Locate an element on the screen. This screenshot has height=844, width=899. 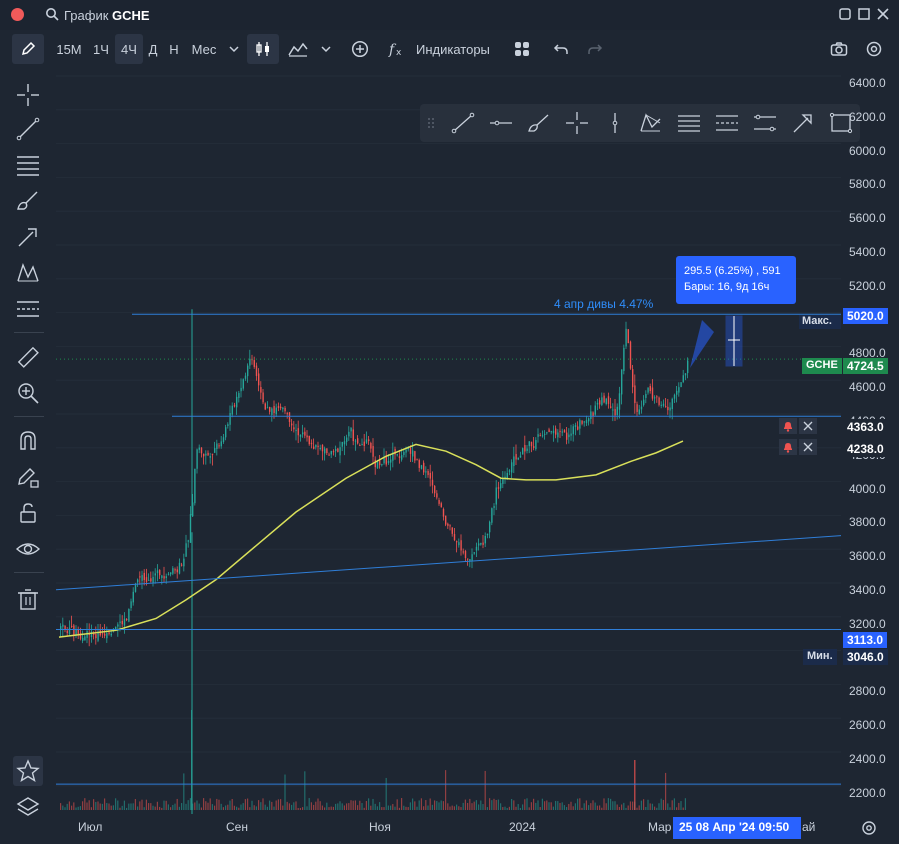
vertical-line-icon is located at coordinates (615, 123).